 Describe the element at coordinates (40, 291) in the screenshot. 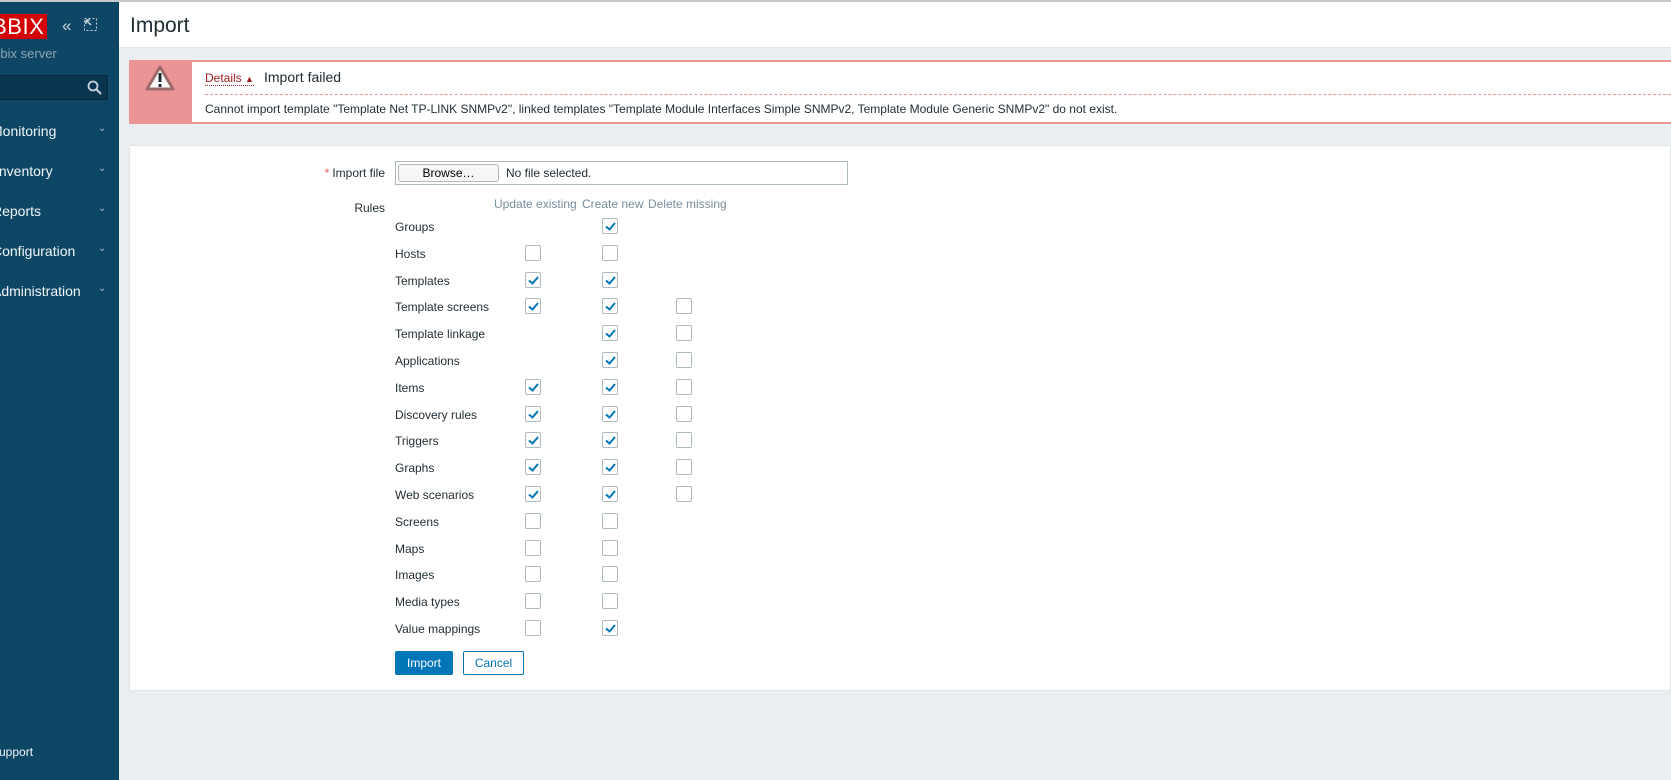

I see `menu-label: Administration` at that location.